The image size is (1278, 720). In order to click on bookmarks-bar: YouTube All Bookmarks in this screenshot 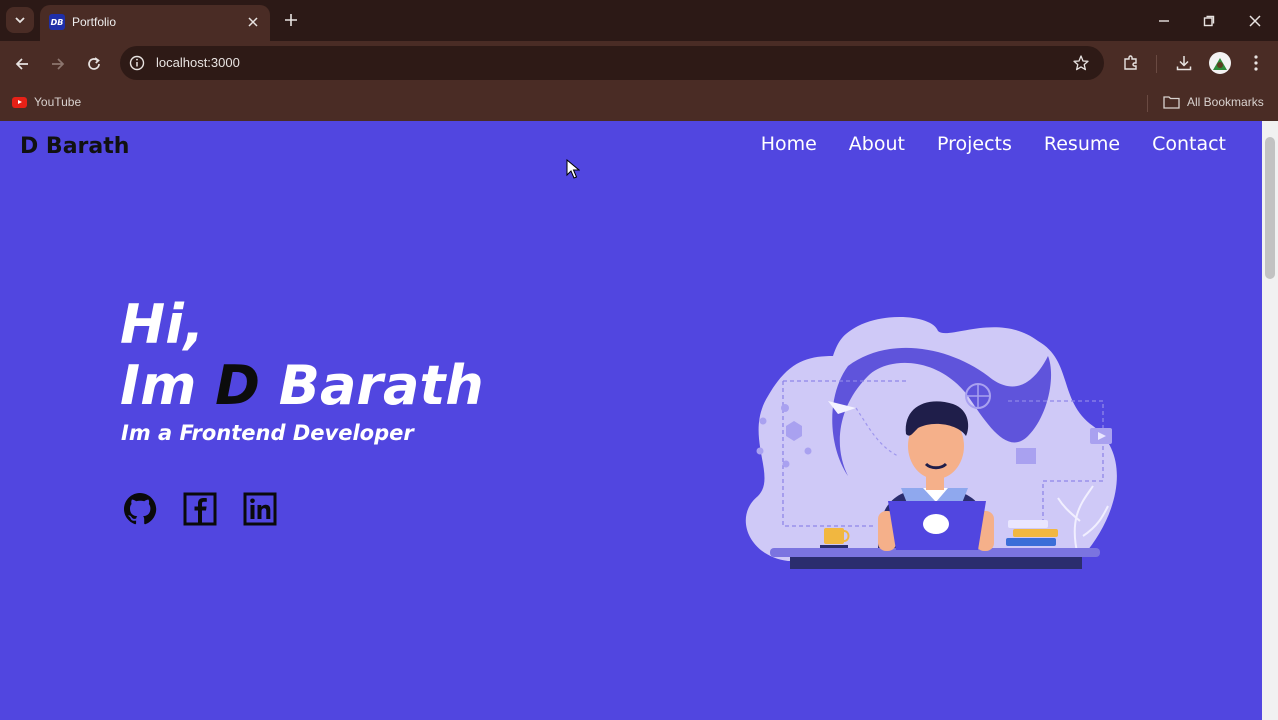, I will do `click(639, 103)`.